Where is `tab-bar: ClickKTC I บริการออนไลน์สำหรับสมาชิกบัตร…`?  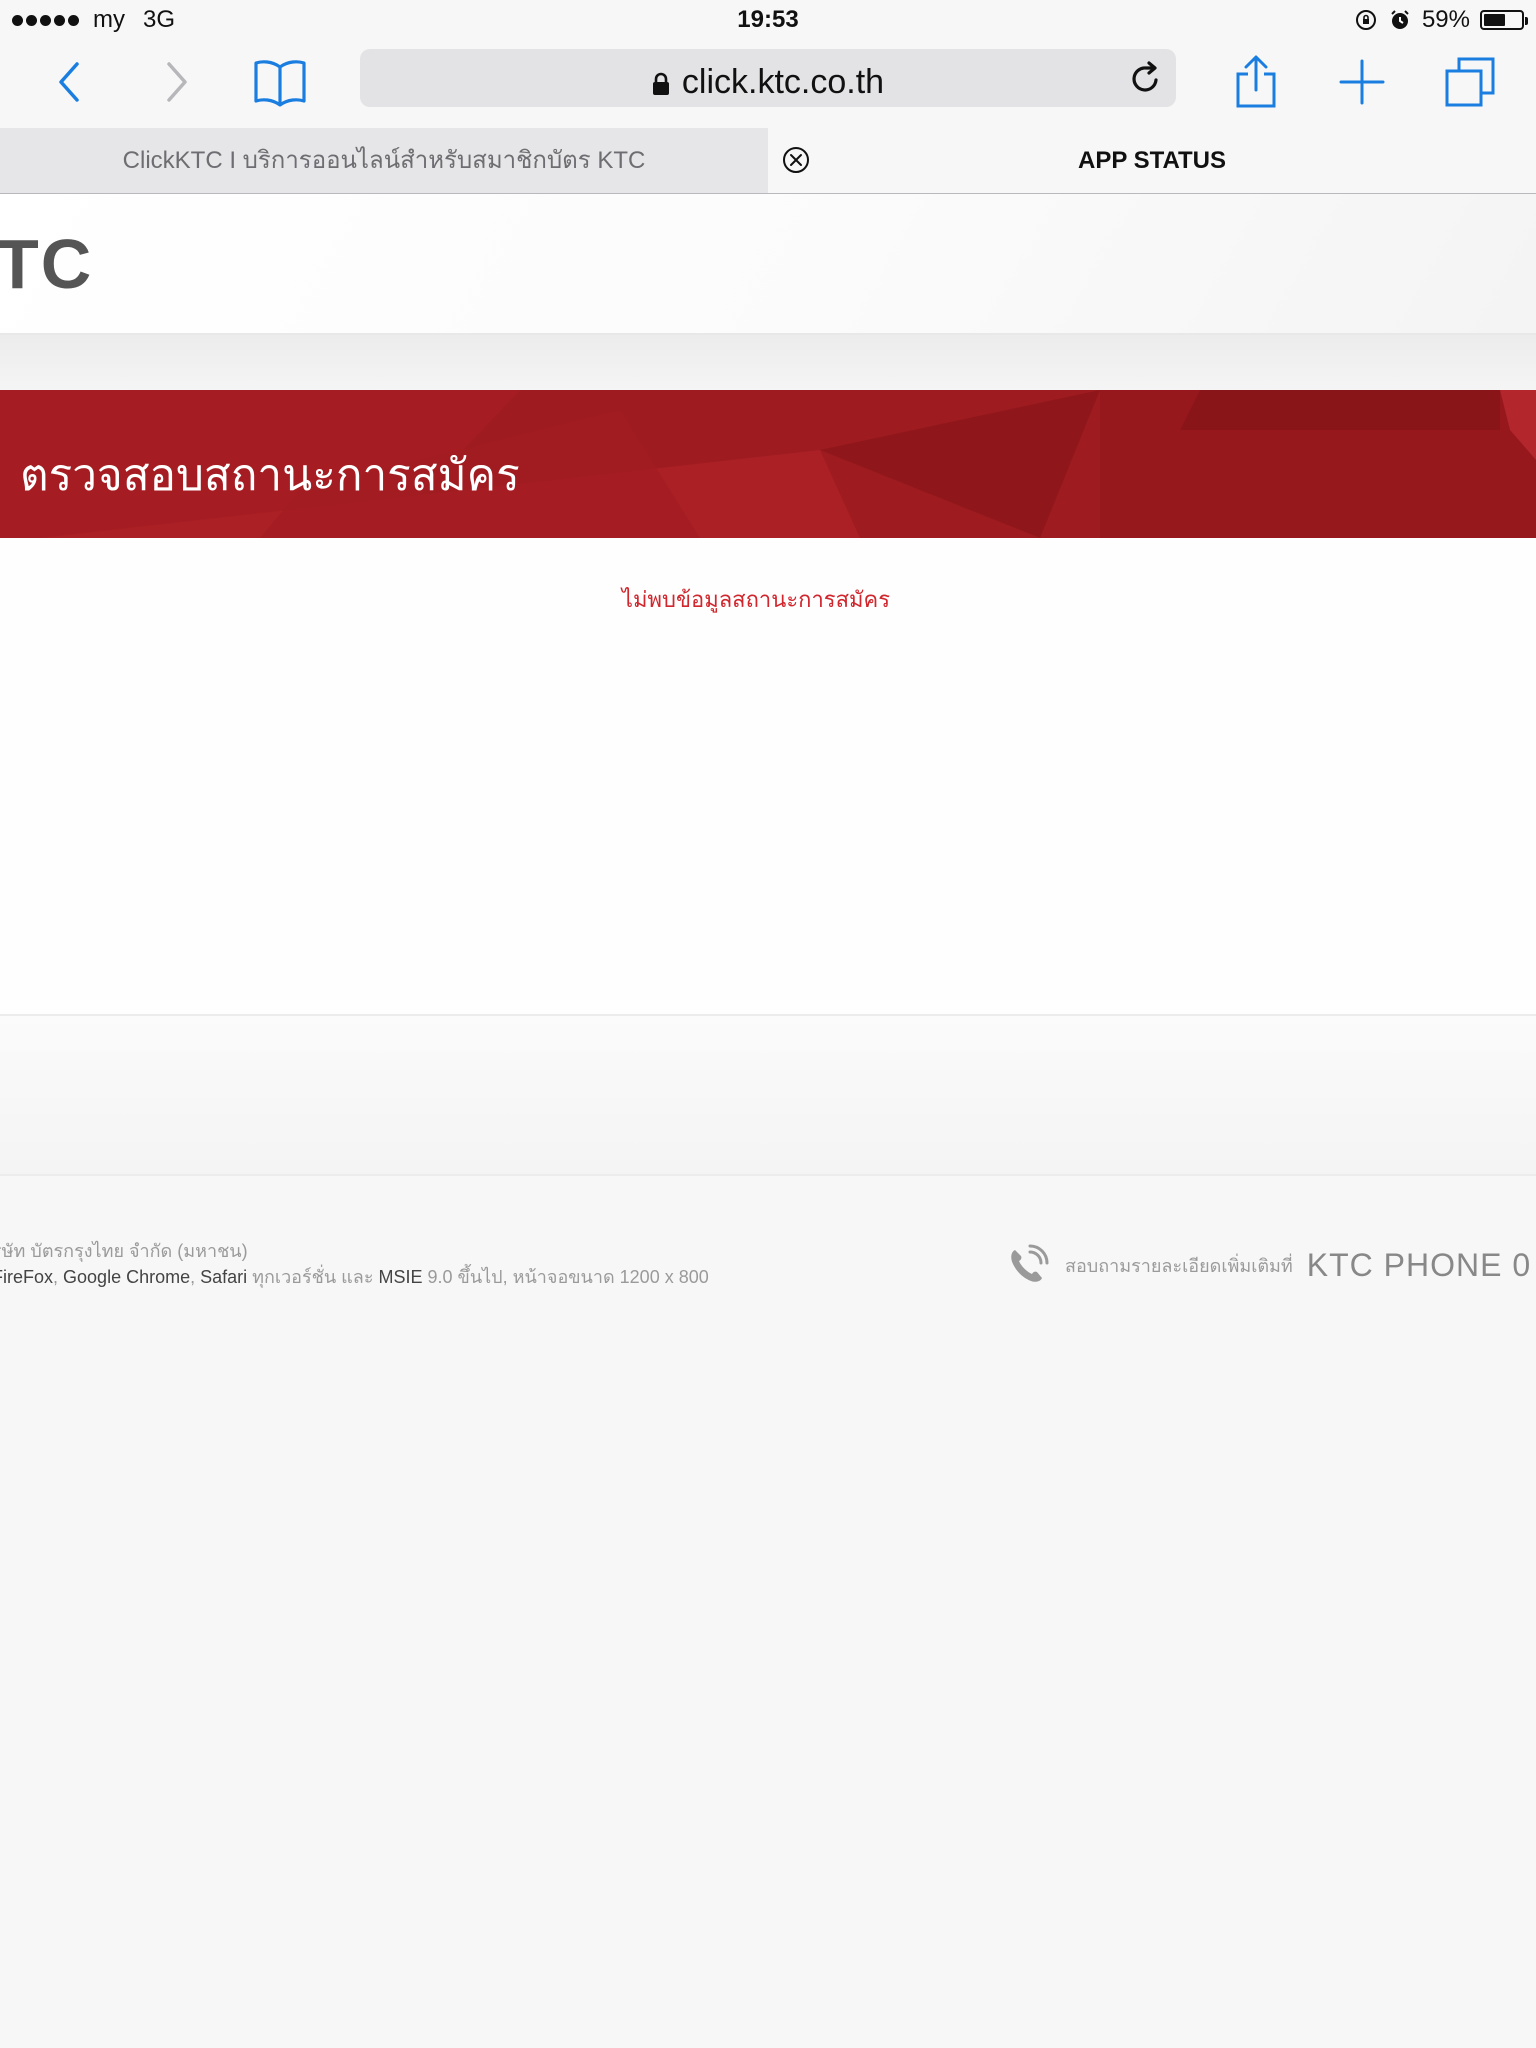 tab-bar: ClickKTC I บริการออนไลน์สำหรับสมาชิกบัตร… is located at coordinates (768, 161).